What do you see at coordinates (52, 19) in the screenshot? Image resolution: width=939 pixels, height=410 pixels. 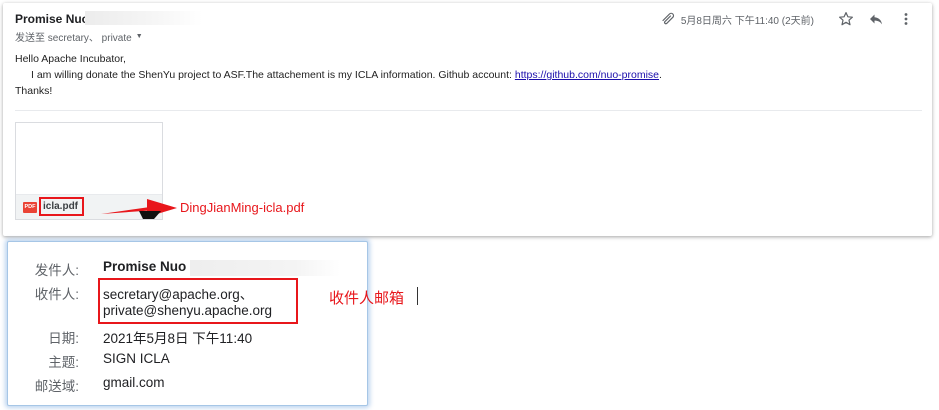 I see `sender-name: Promise Nuo` at bounding box center [52, 19].